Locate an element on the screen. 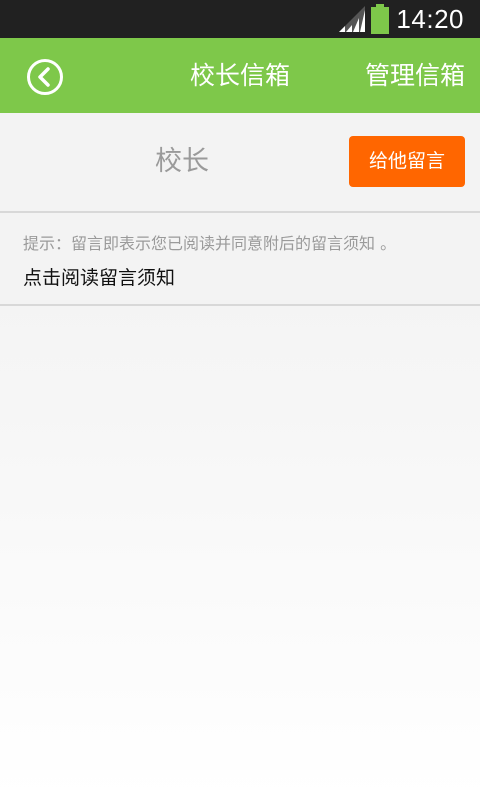  manage-mailbox-link: 管理信箱 is located at coordinates (415, 75).